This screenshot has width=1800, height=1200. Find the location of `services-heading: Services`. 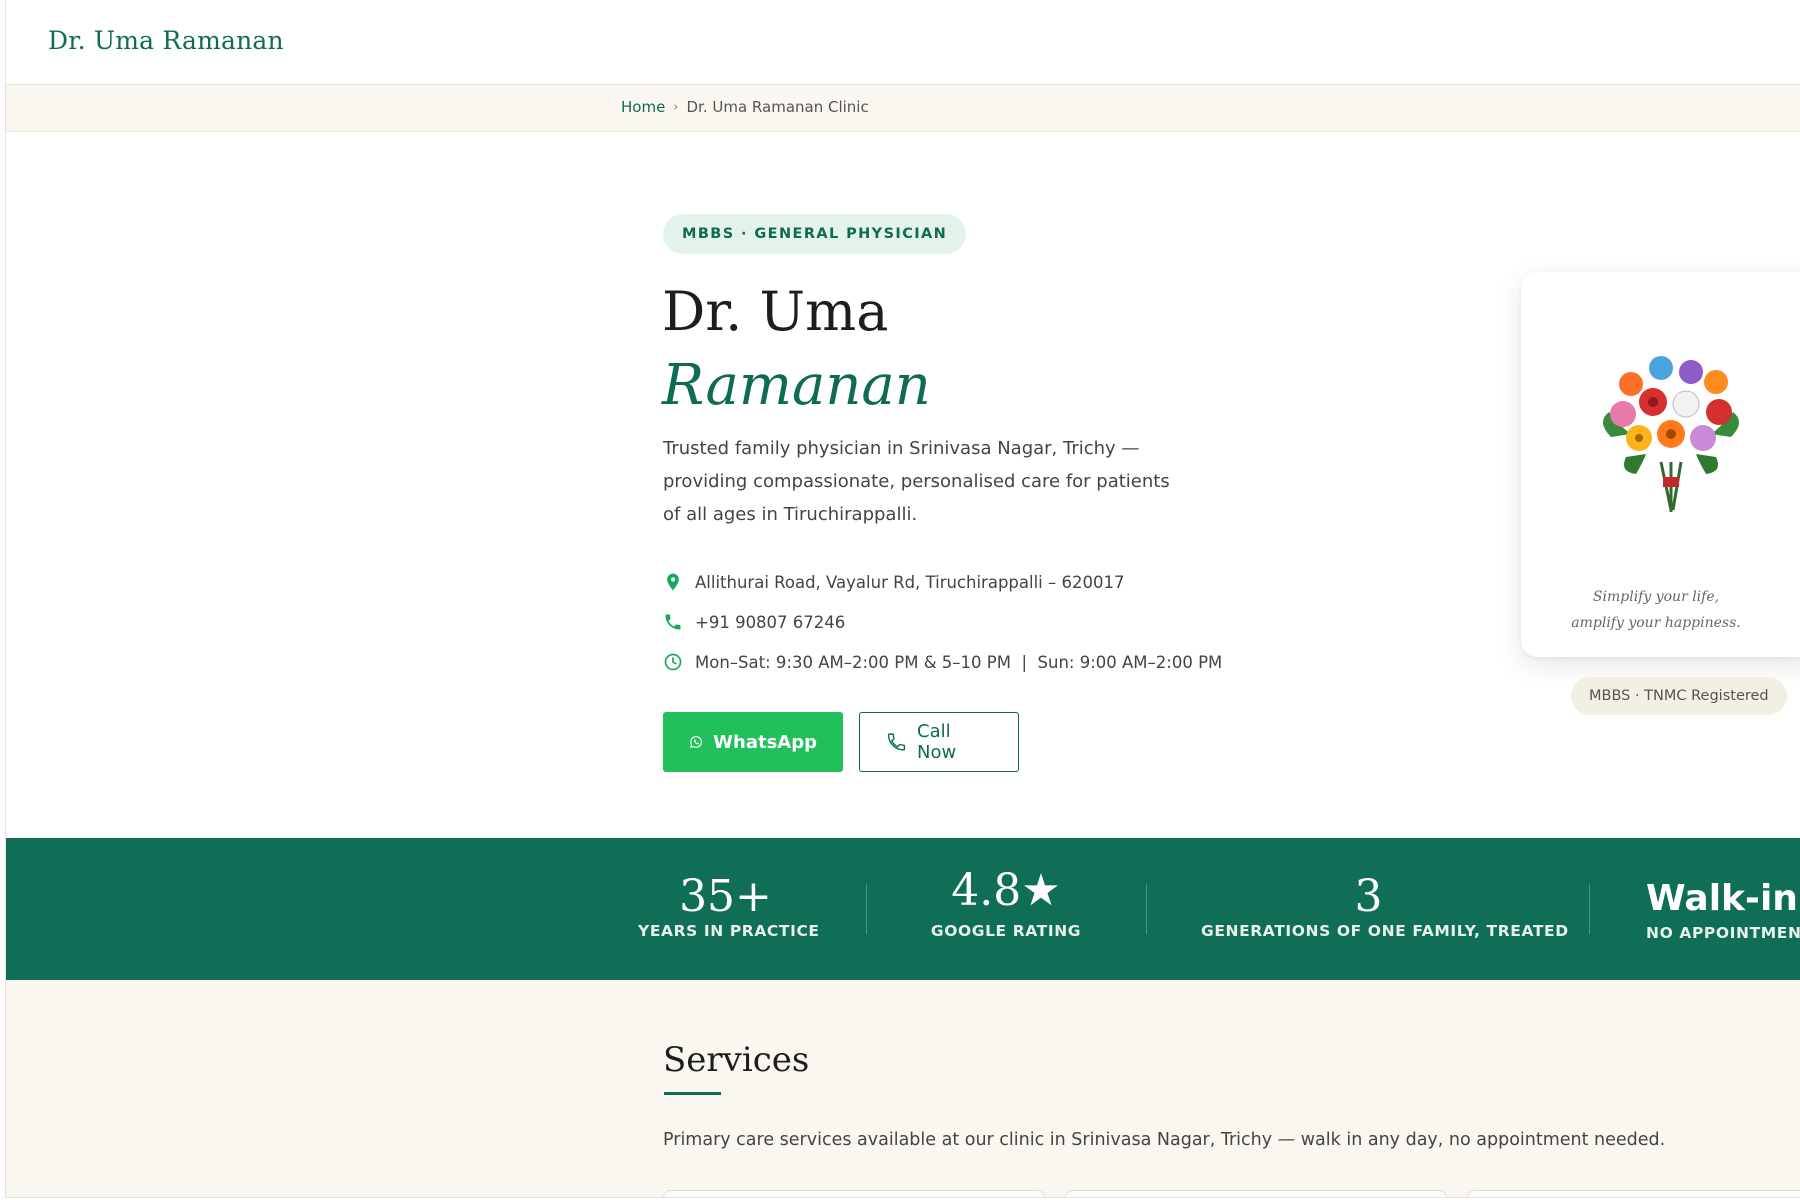

services-heading: Services is located at coordinates (736, 1060).